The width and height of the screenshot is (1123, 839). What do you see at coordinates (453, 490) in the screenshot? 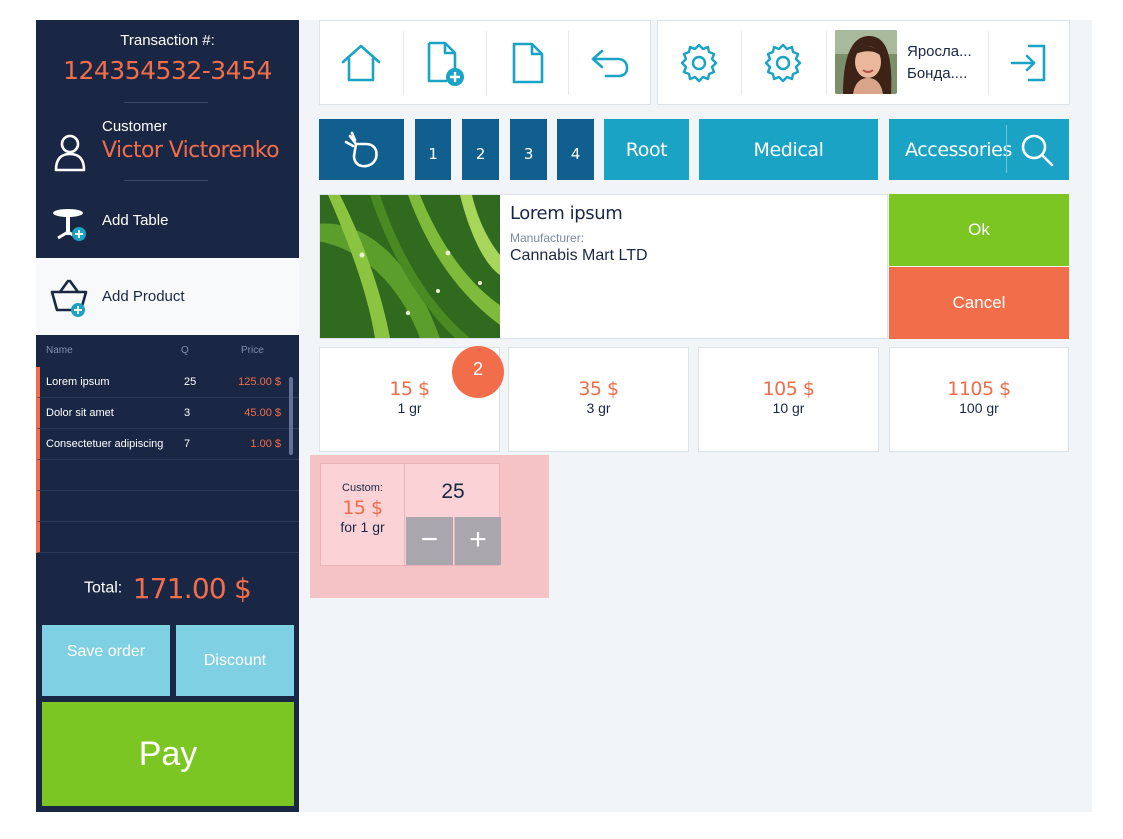
I see `quantity-value: 25` at bounding box center [453, 490].